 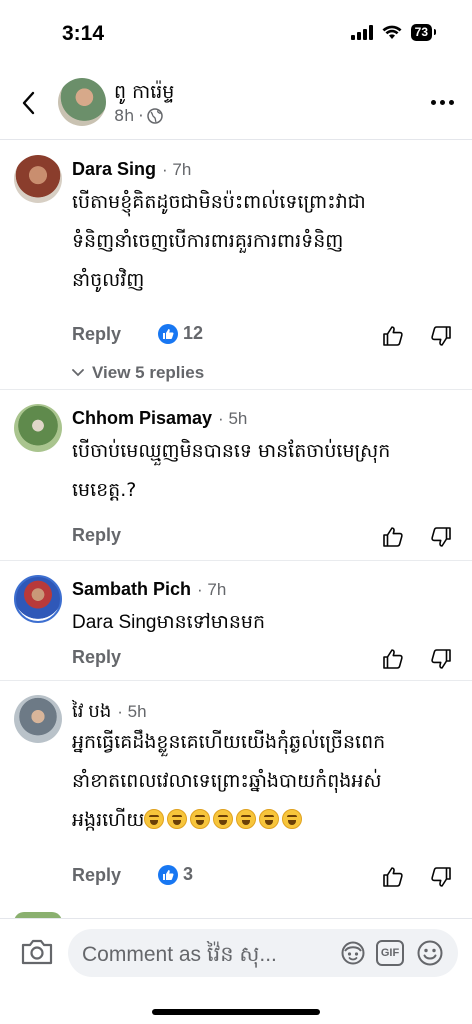 I want to click on view-replies-button: View 5 replies, so click(x=138, y=373).